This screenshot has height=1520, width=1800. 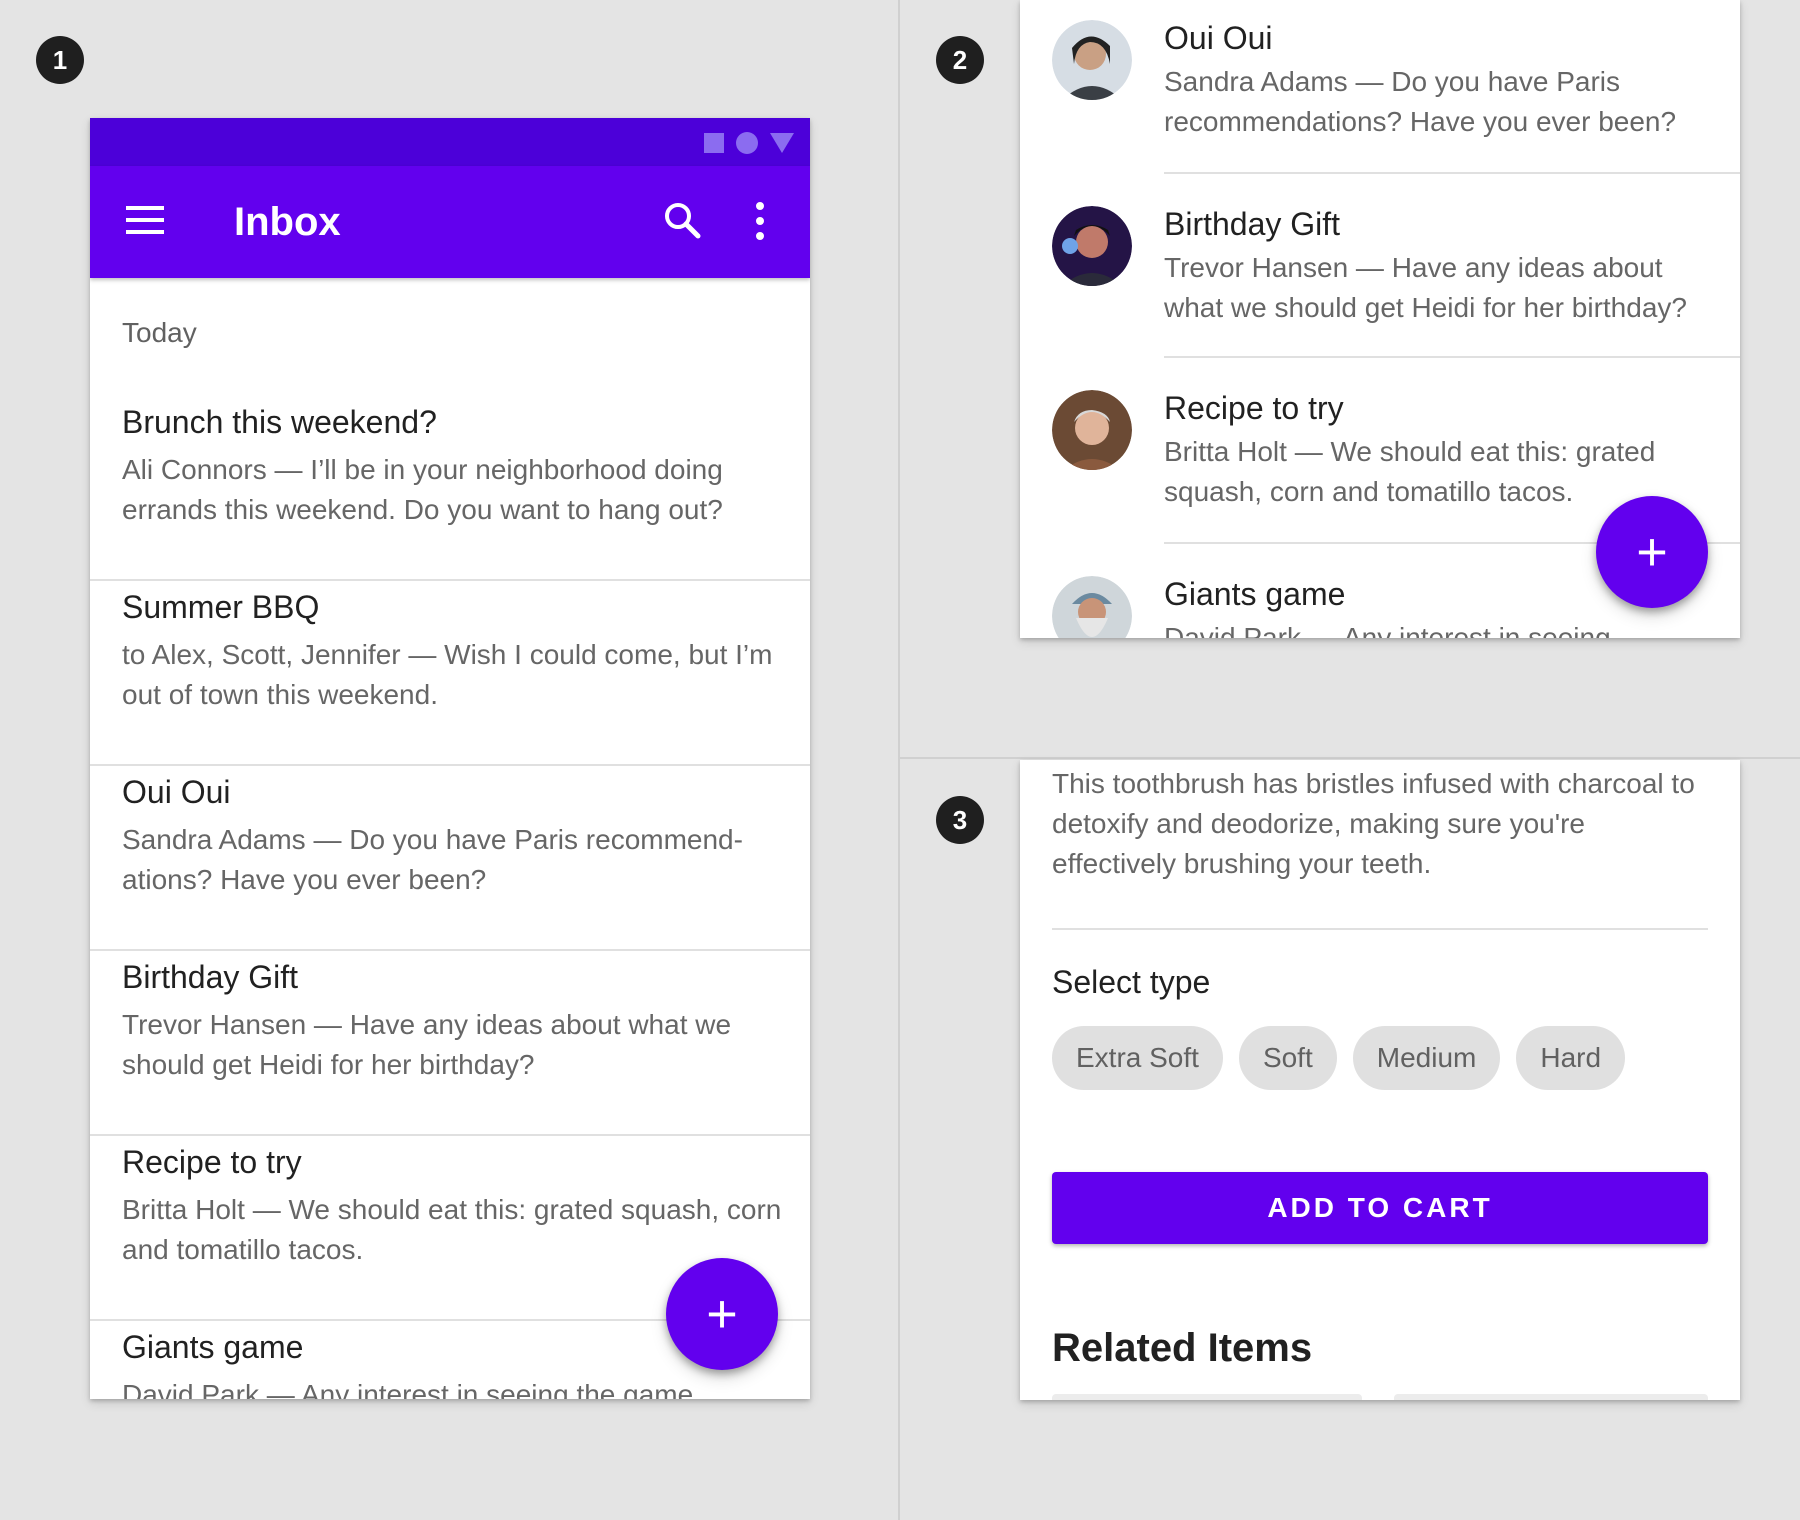 What do you see at coordinates (221, 607) in the screenshot?
I see `item-title: Summer BBQ` at bounding box center [221, 607].